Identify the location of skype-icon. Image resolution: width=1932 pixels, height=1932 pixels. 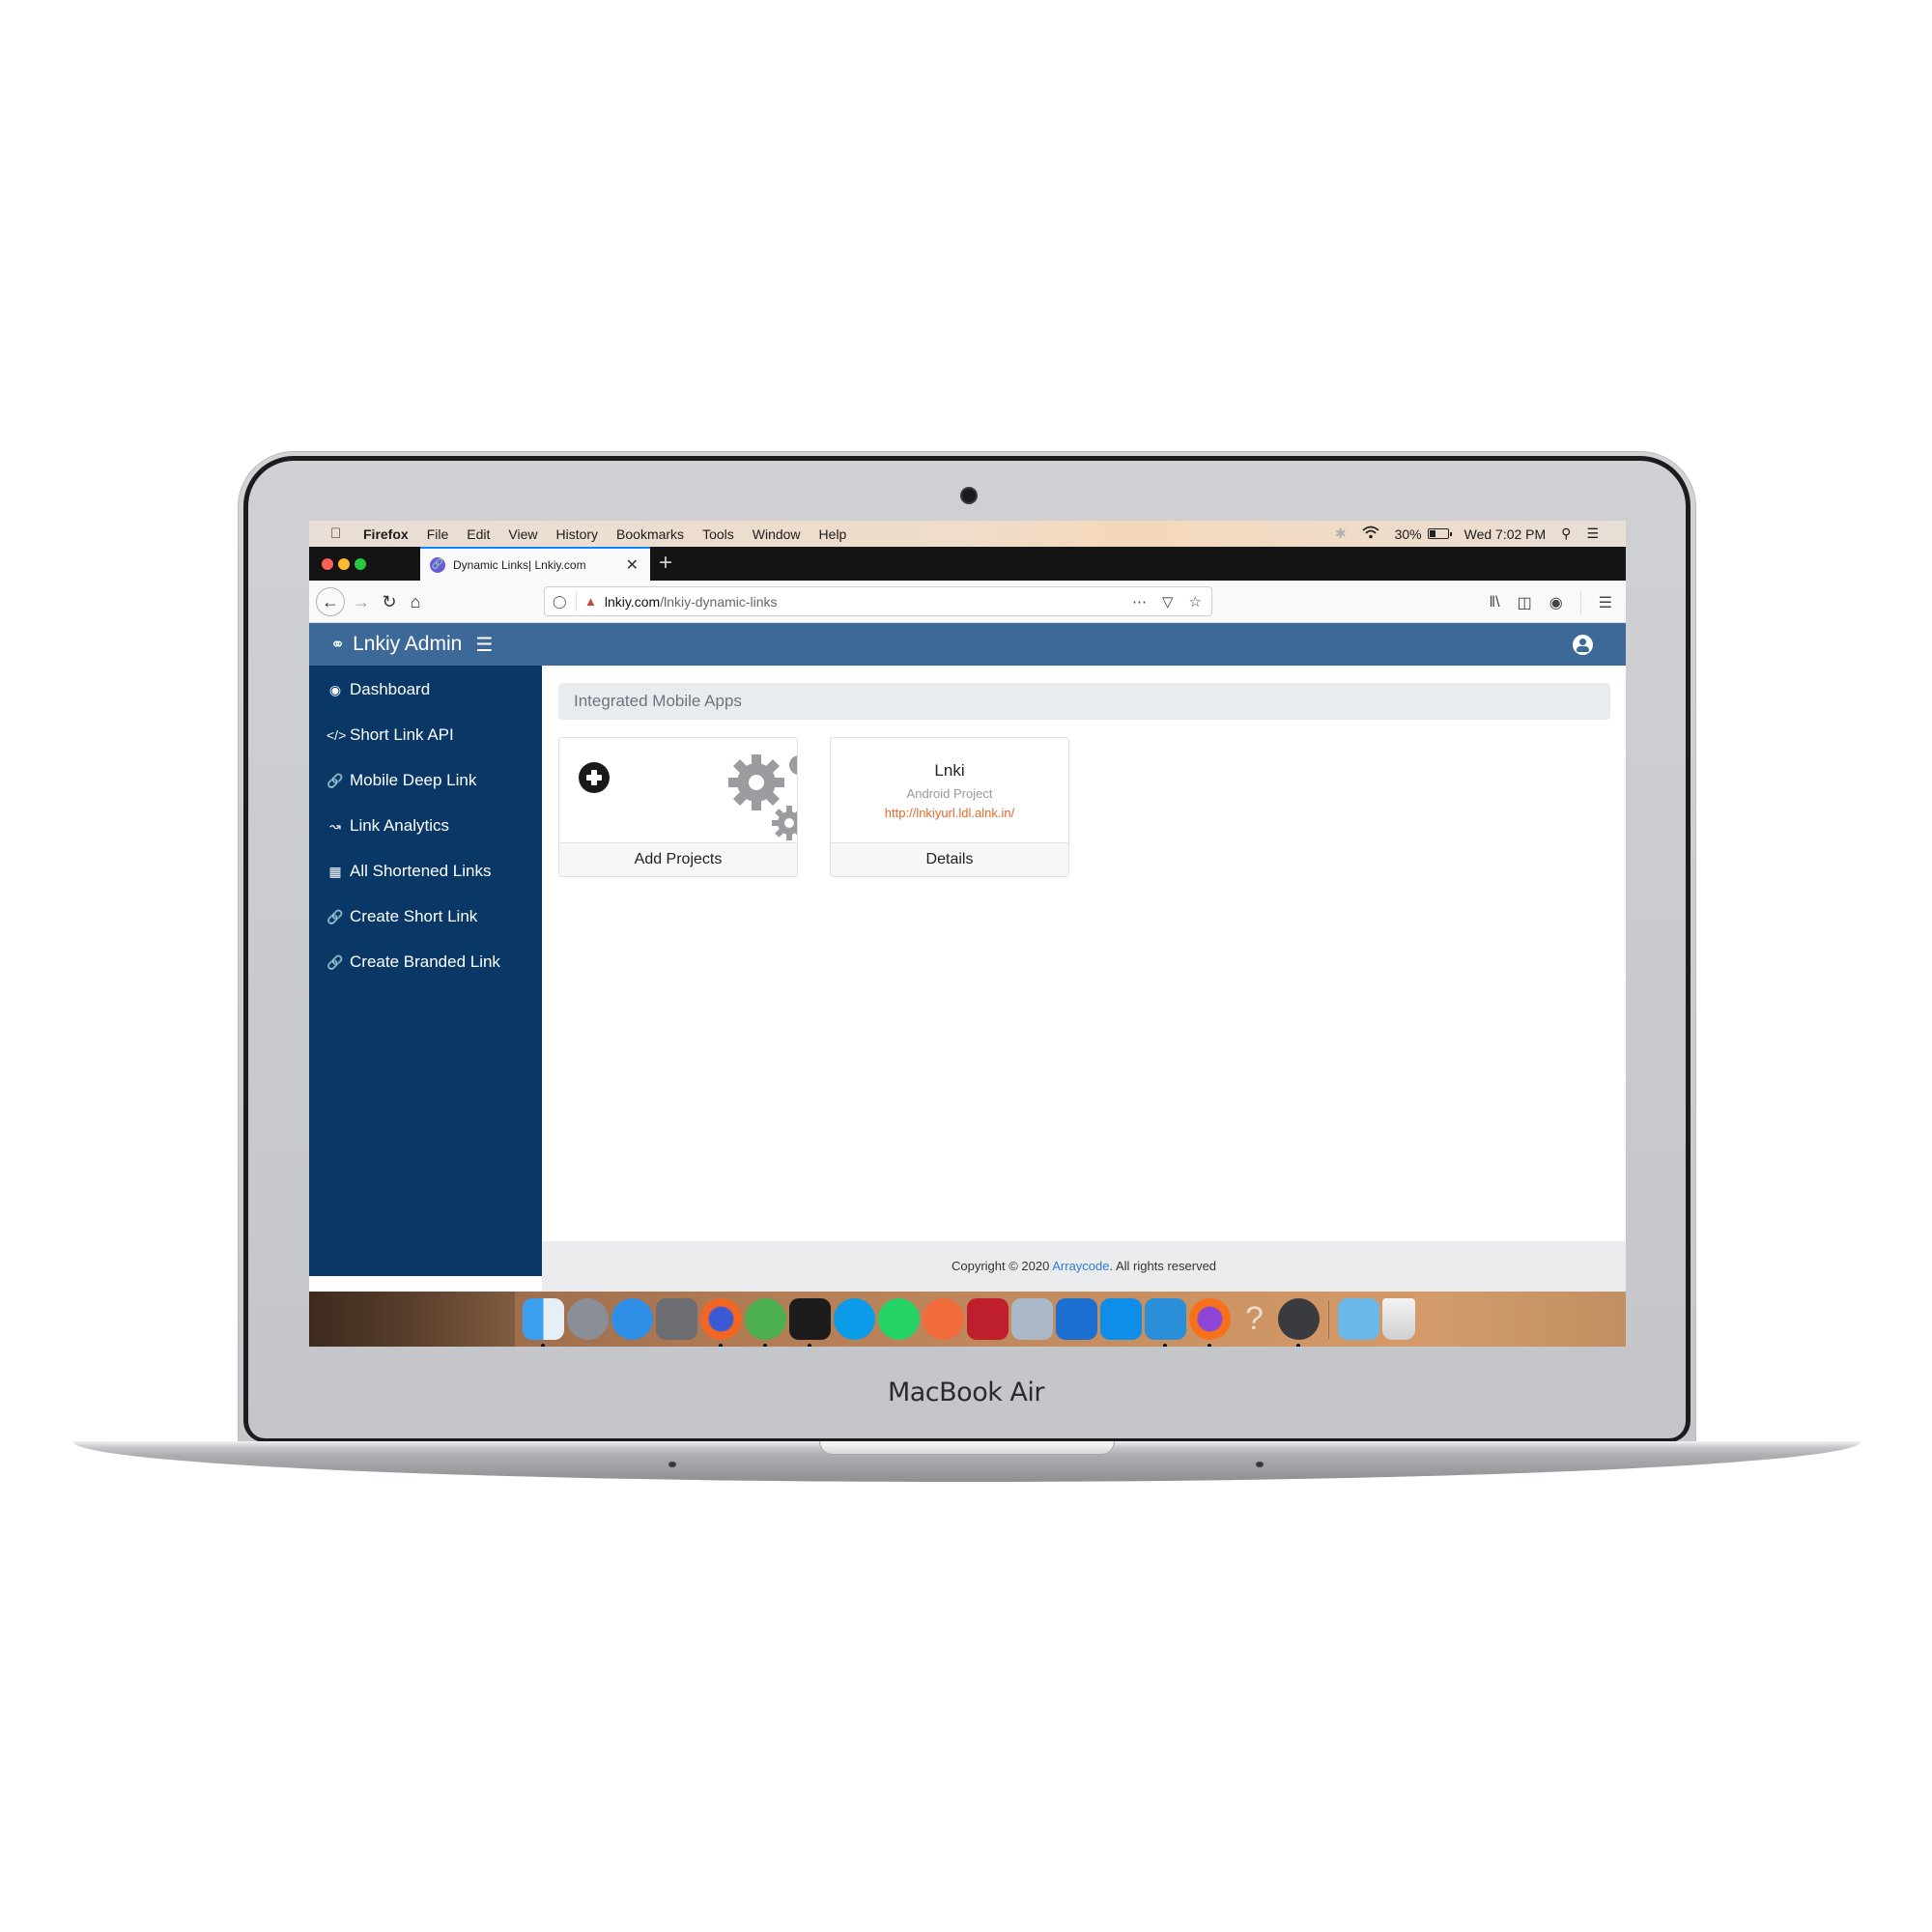
(854, 1319).